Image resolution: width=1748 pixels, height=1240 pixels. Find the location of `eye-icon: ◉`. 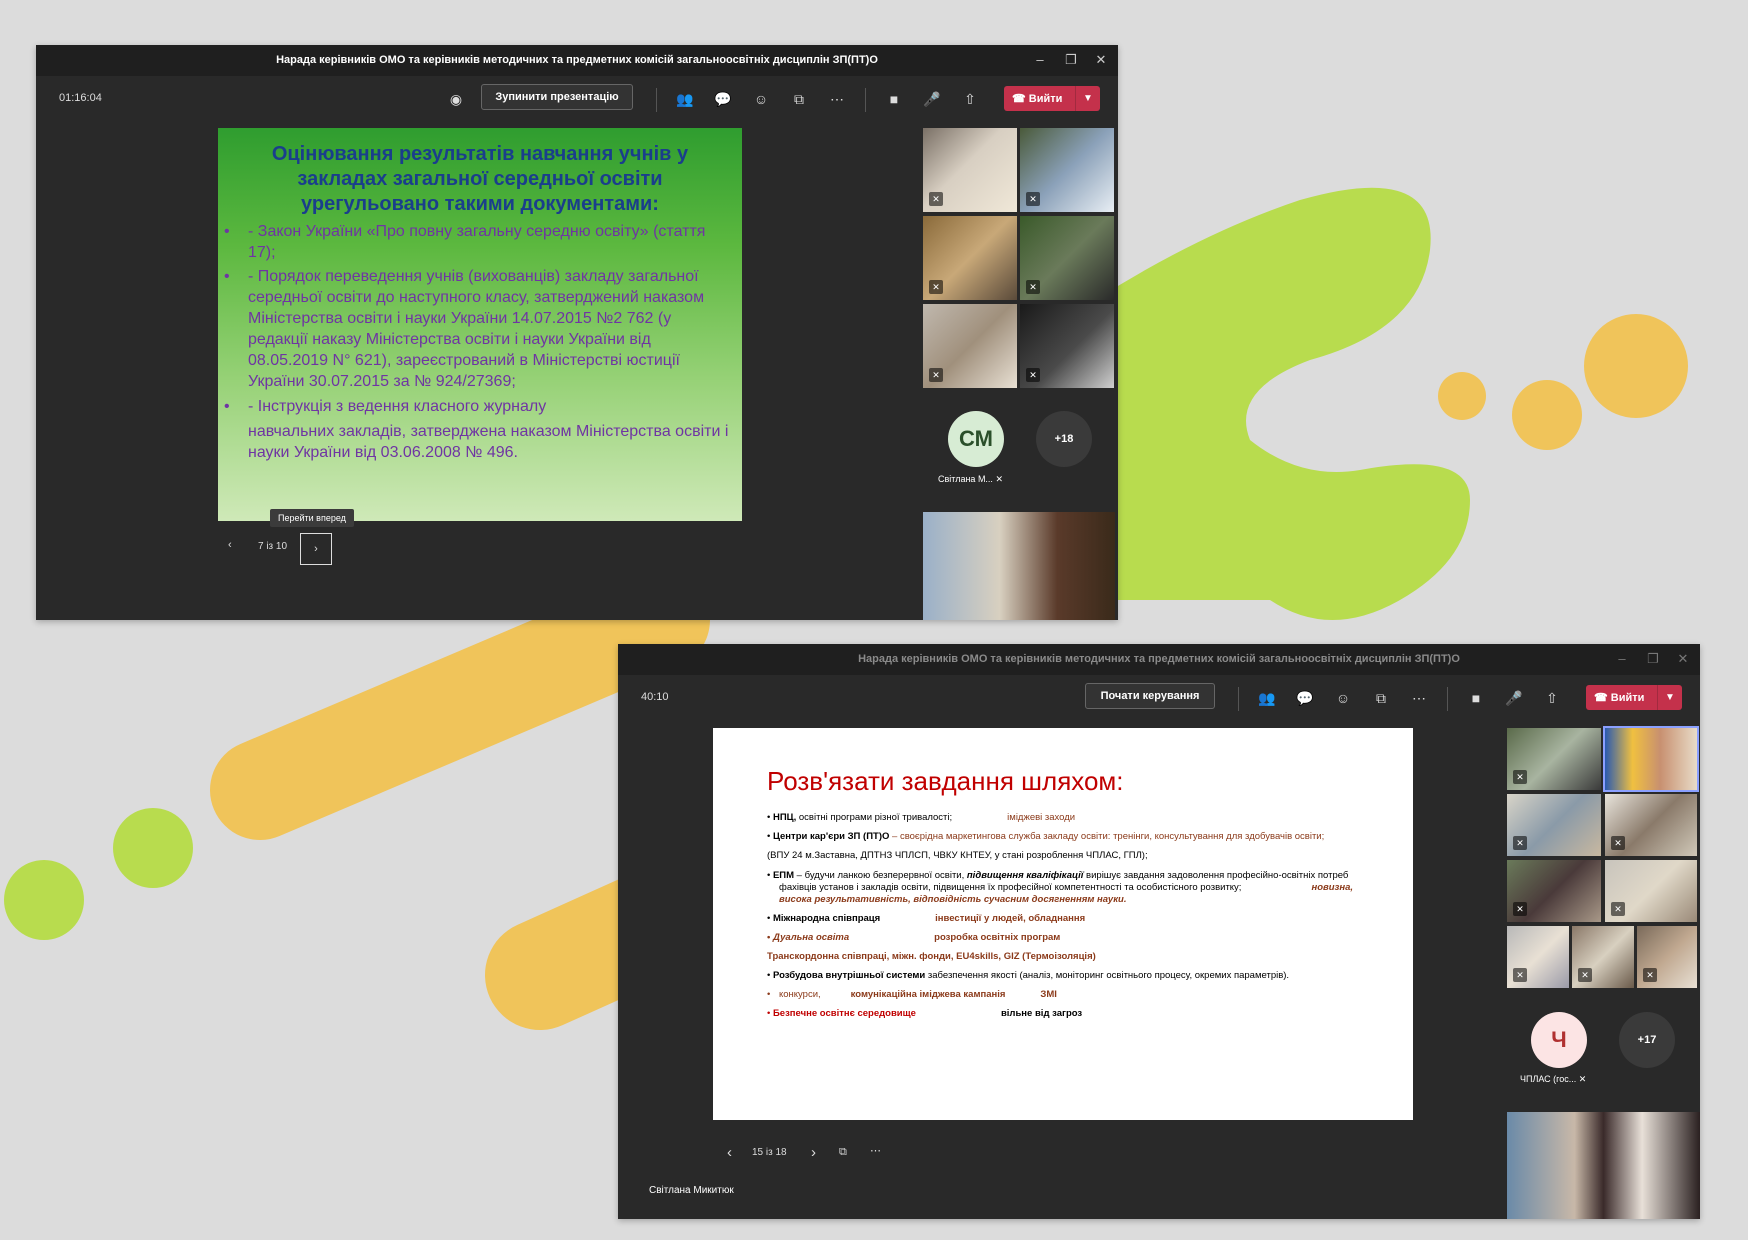

eye-icon: ◉ is located at coordinates (456, 99).